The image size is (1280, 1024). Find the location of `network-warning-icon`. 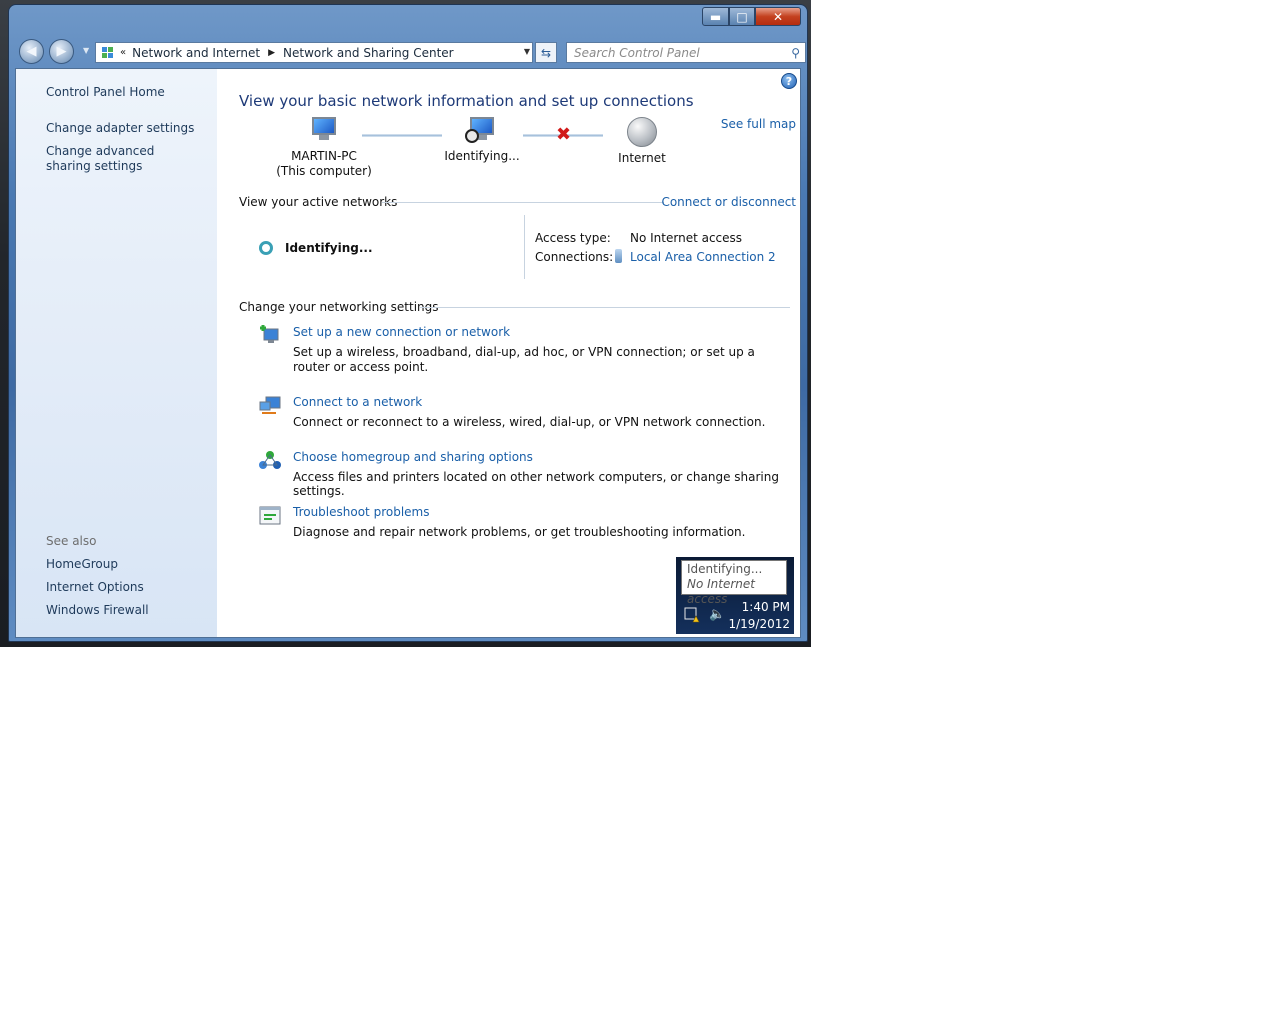

network-warning-icon is located at coordinates (692, 615).